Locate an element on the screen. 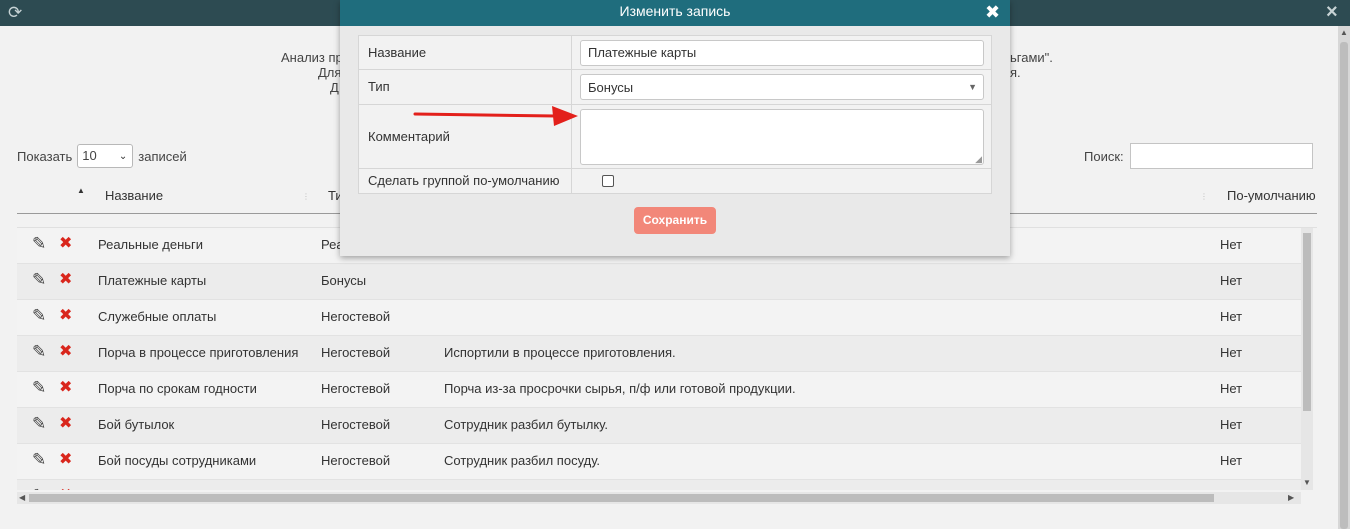 This screenshot has width=1350, height=529. show-label: Показать is located at coordinates (45, 156).